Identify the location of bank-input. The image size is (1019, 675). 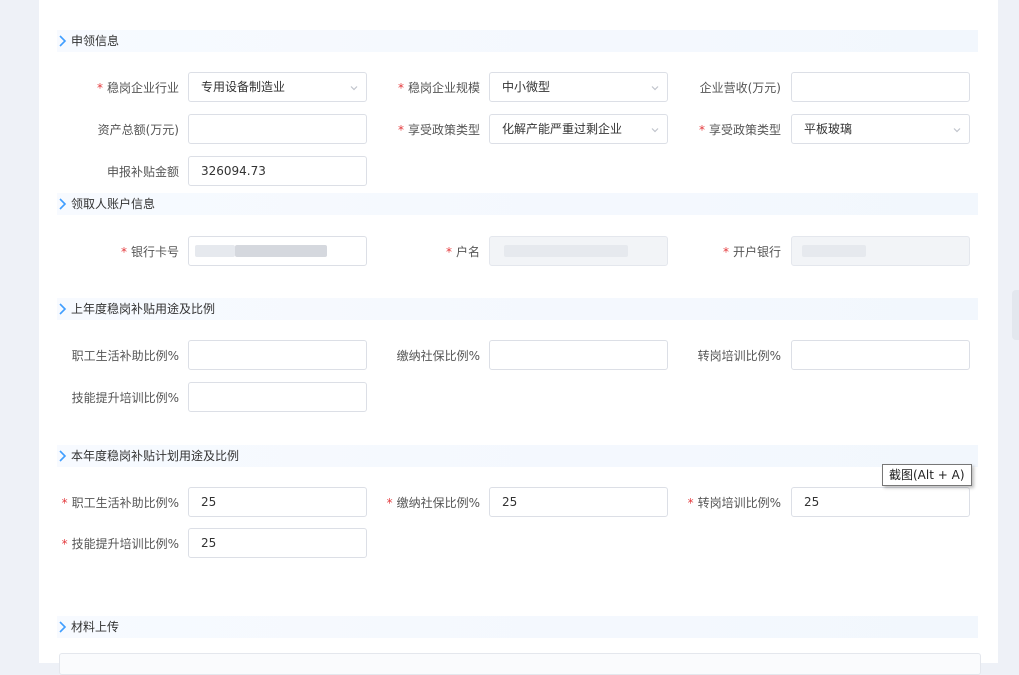
(880, 251).